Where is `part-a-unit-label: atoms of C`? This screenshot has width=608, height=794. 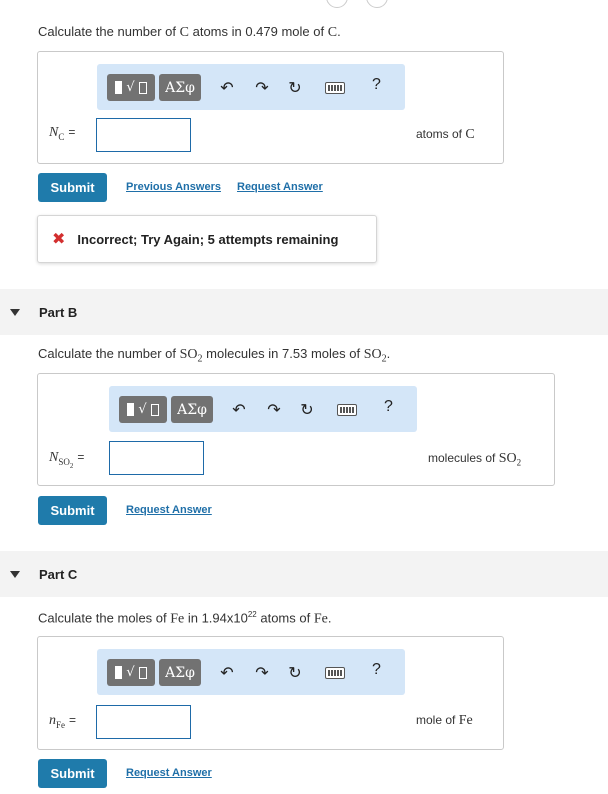 part-a-unit-label: atoms of C is located at coordinates (445, 134).